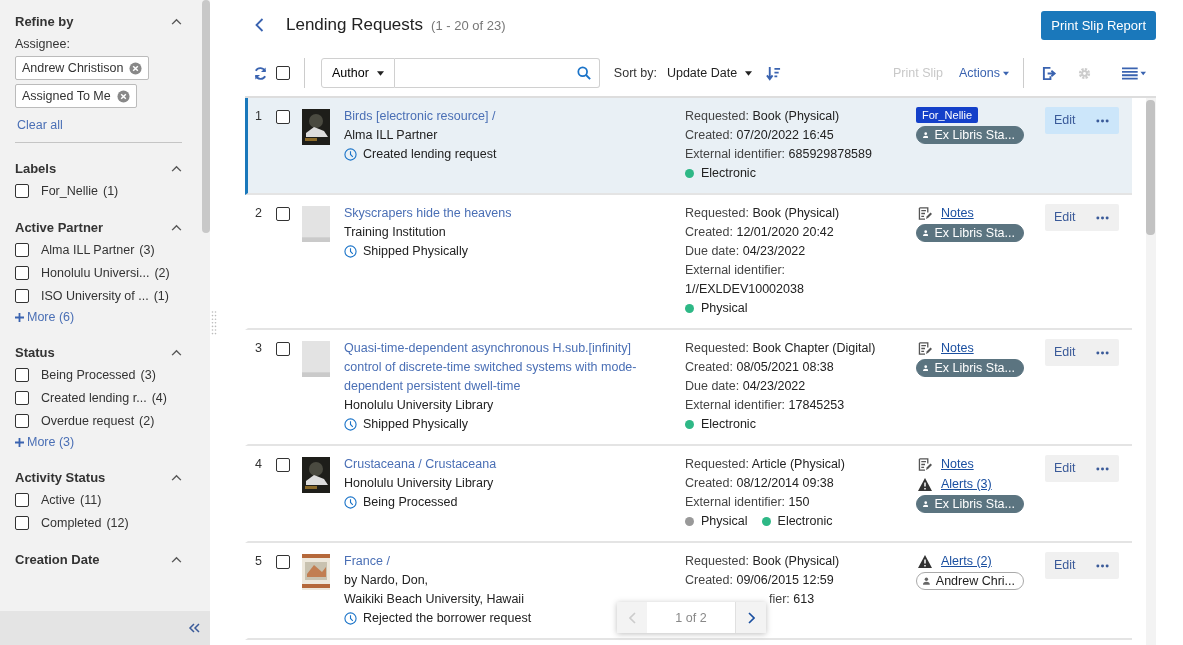  What do you see at coordinates (947, 115) in the screenshot?
I see `label-tag: For_Nellie` at bounding box center [947, 115].